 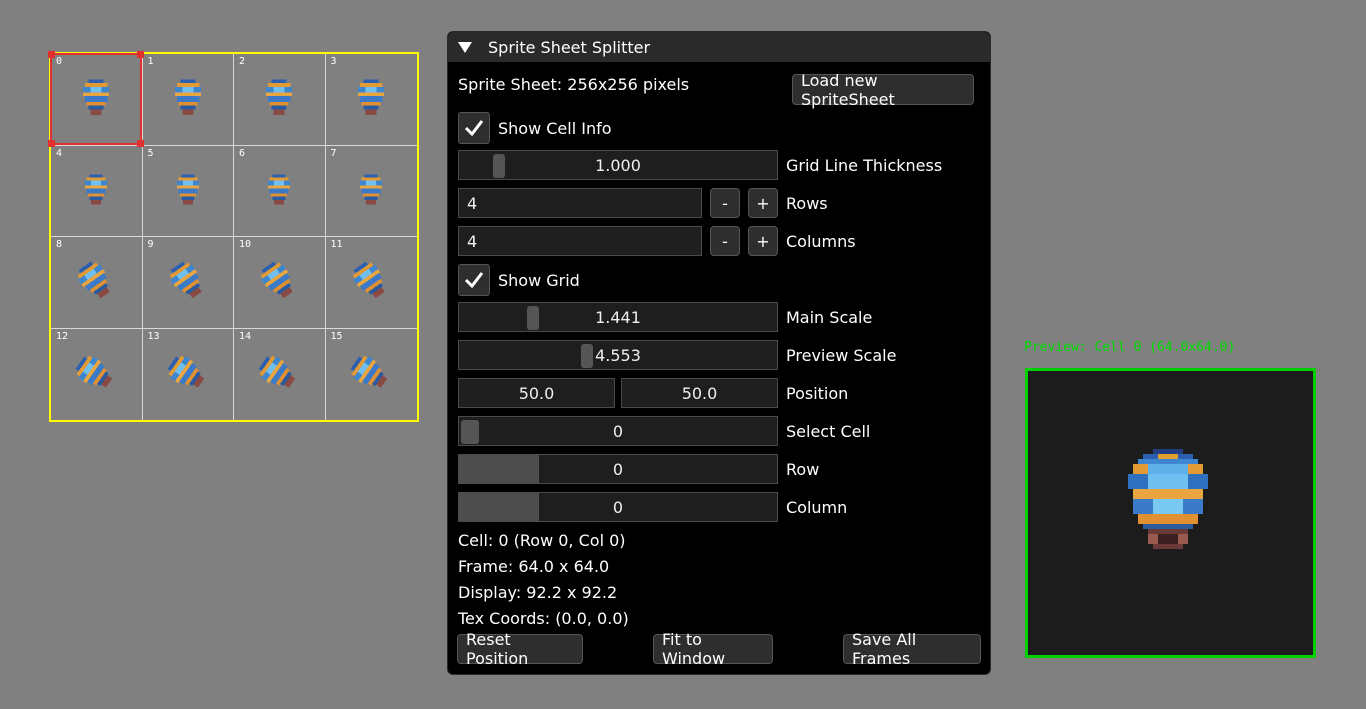 I want to click on sprite-sheet-info: Sprite Sheet: 256x256 pixels, so click(x=574, y=84).